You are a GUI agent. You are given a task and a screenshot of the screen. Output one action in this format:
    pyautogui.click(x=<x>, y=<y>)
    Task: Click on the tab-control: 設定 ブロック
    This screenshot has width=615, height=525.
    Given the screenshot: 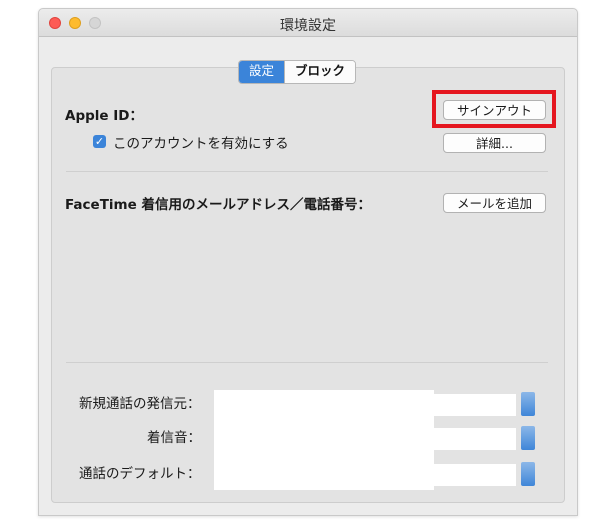 What is the action you would take?
    pyautogui.click(x=297, y=72)
    